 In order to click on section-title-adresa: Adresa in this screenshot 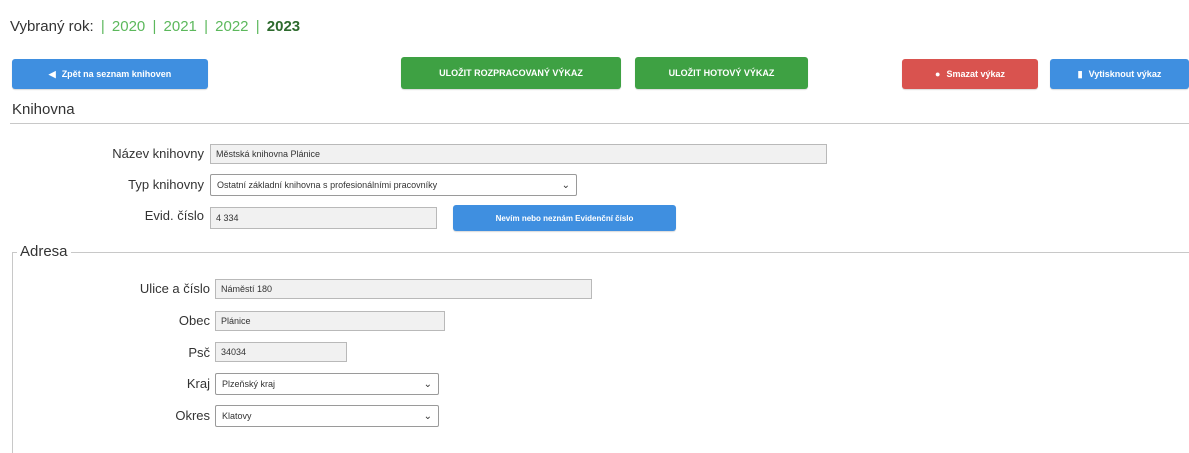, I will do `click(44, 251)`.